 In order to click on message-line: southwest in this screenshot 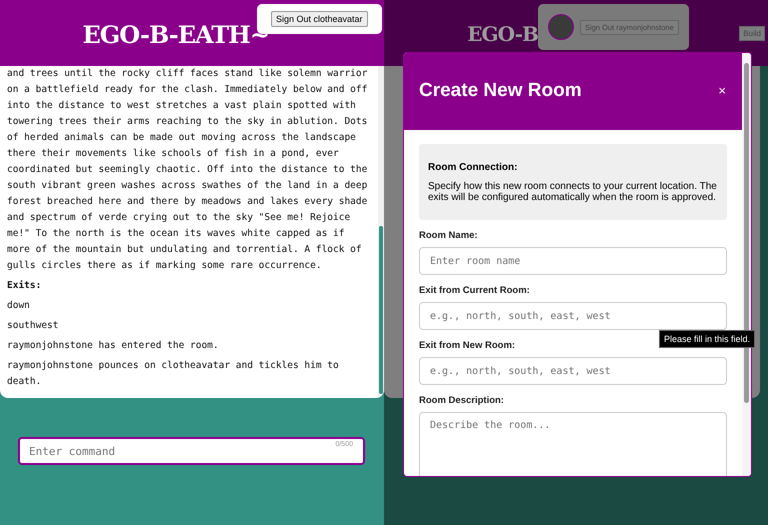, I will do `click(33, 326)`.